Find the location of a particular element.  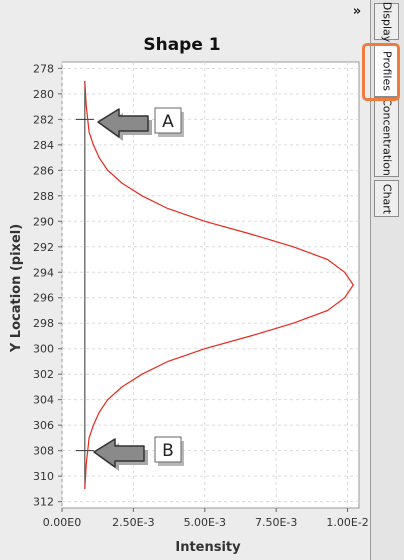

tab-concentration: Concentration is located at coordinates (386, 137).